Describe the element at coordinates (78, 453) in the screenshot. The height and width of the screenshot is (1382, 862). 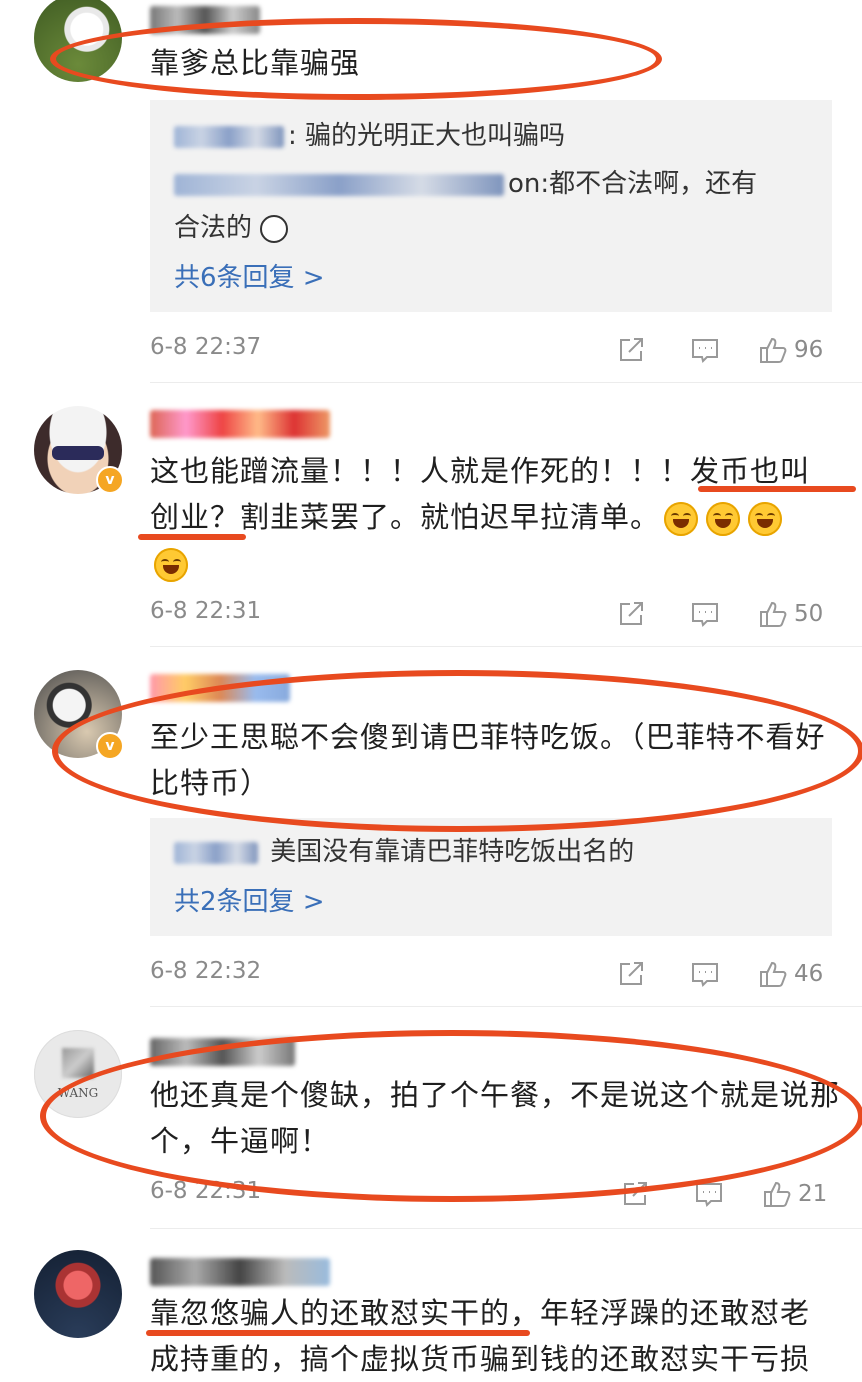
I see `sunglasses` at that location.